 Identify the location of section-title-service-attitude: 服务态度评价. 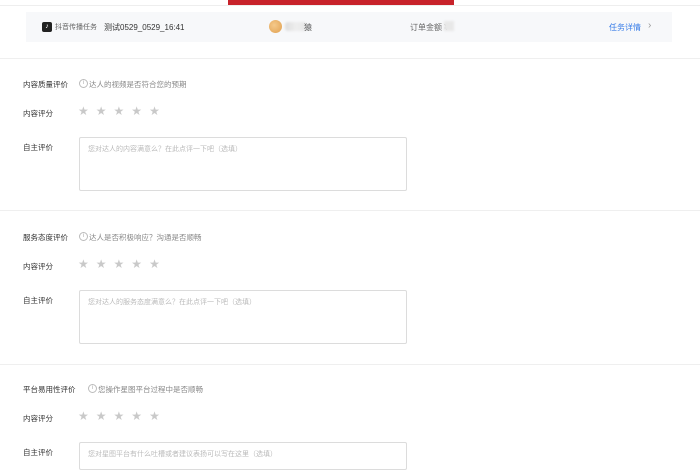
(45, 237).